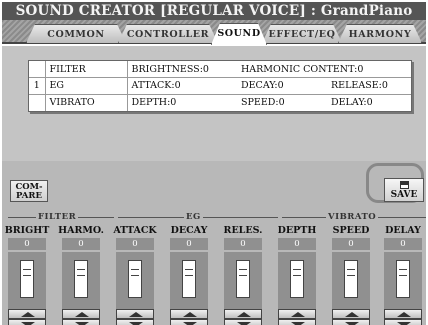  What do you see at coordinates (404, 195) in the screenshot?
I see `save-label: SAVE` at bounding box center [404, 195].